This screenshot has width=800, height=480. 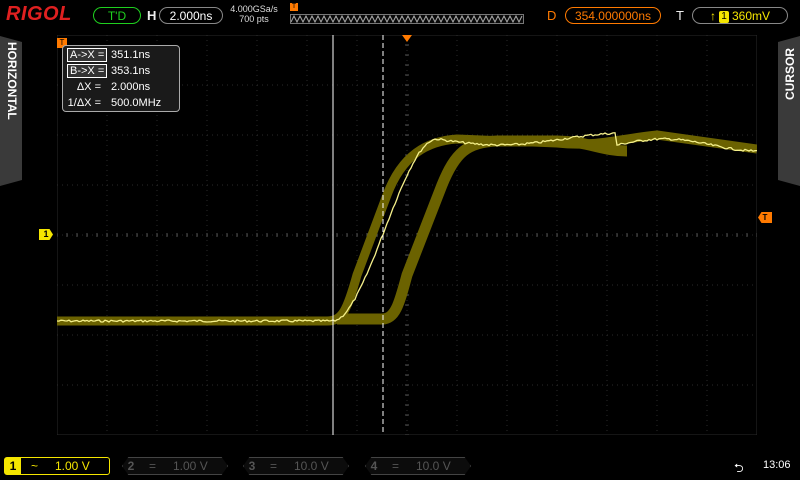 I want to click on memory-position-marker: T, so click(x=294, y=7).